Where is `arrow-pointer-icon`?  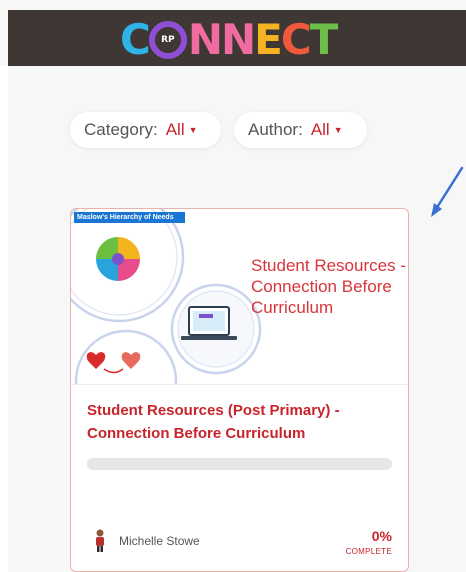 arrow-pointer-icon is located at coordinates (447, 191).